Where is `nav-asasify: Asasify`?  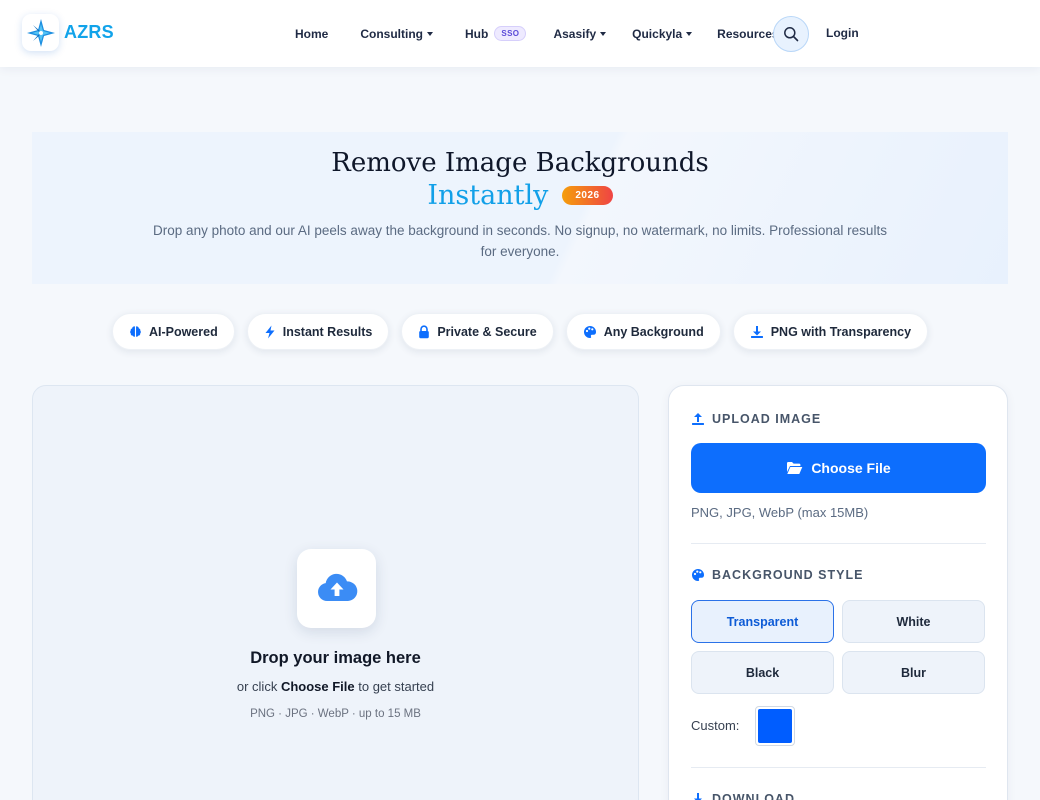
nav-asasify: Asasify is located at coordinates (580, 33).